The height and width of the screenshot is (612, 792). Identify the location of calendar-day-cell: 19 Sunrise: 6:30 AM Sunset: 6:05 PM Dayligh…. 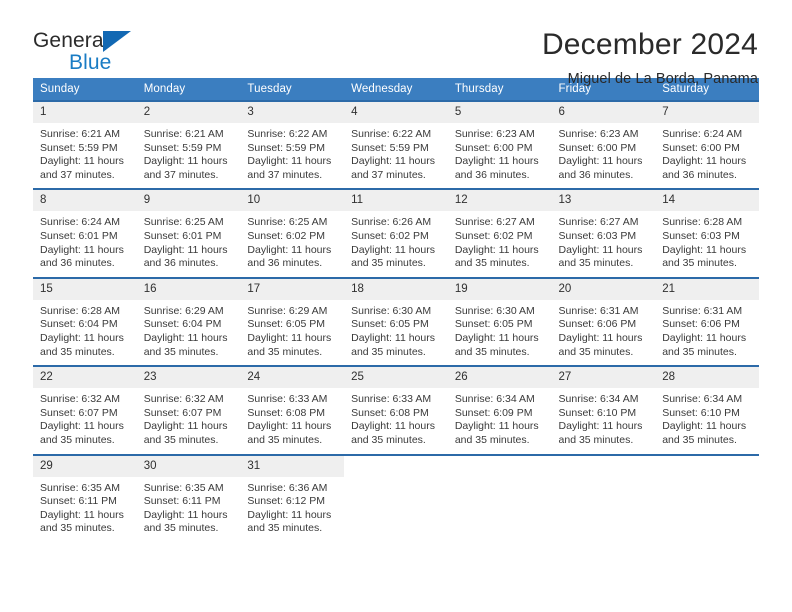
(499, 321).